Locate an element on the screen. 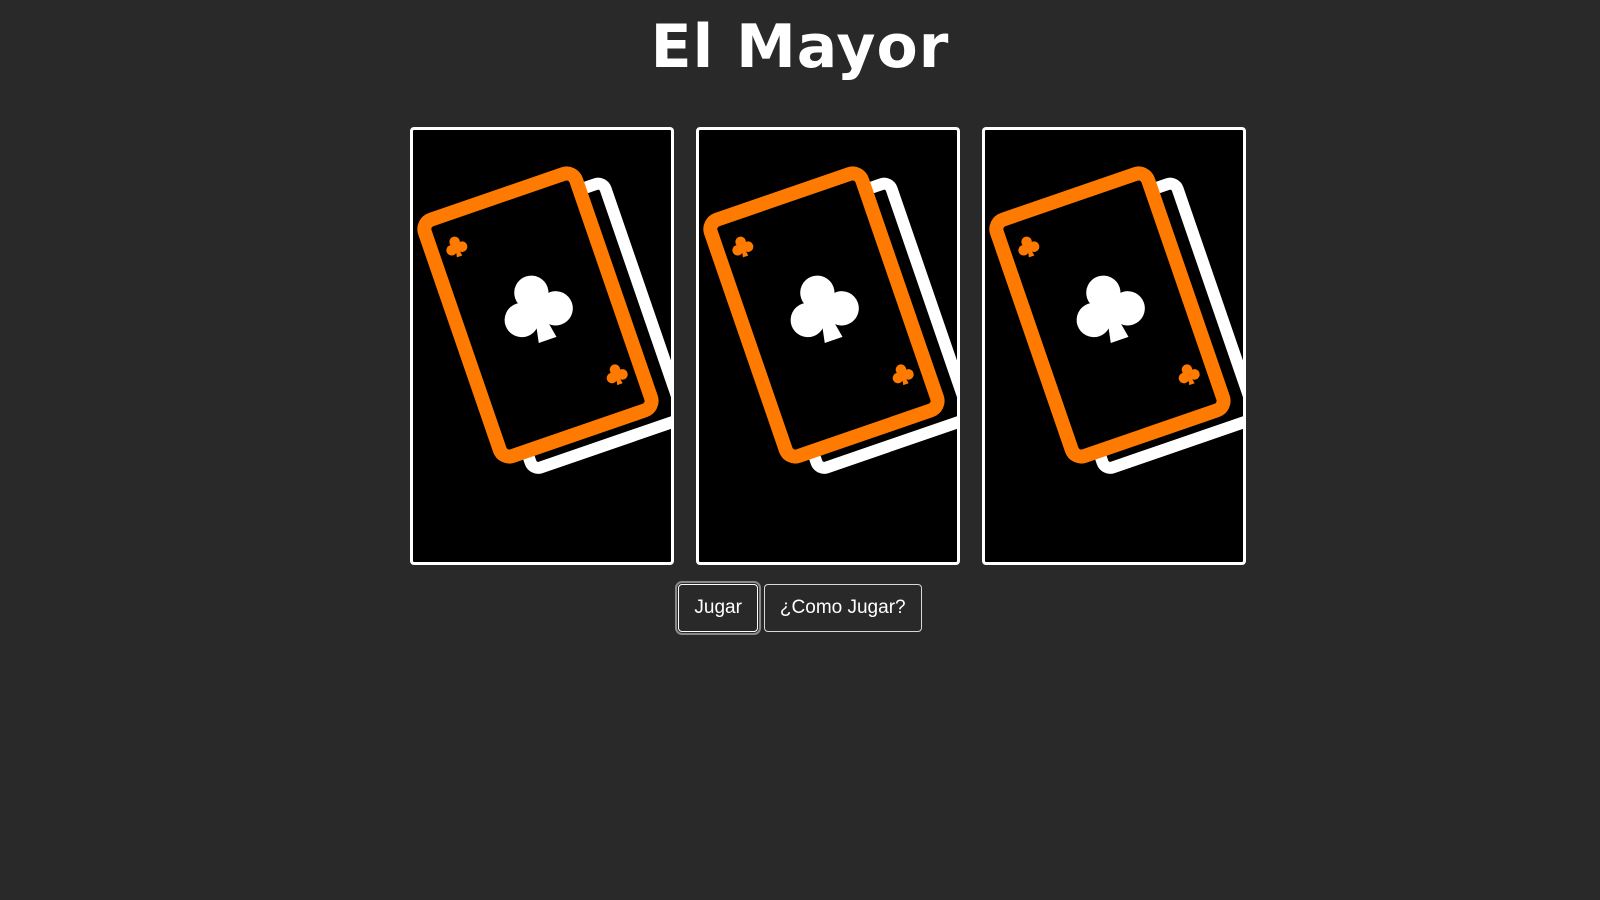 The image size is (1600, 900). play-button: Jugar is located at coordinates (718, 608).